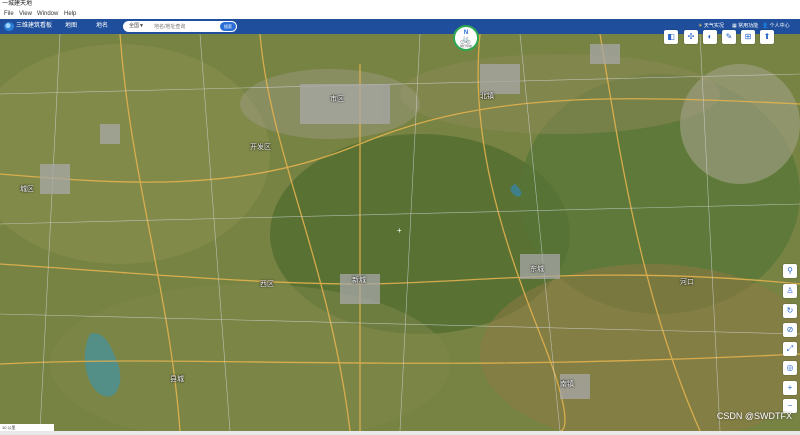 The image size is (800, 435). What do you see at coordinates (400, 14) in the screenshot?
I see `menu-bar: File View Window Help` at bounding box center [400, 14].